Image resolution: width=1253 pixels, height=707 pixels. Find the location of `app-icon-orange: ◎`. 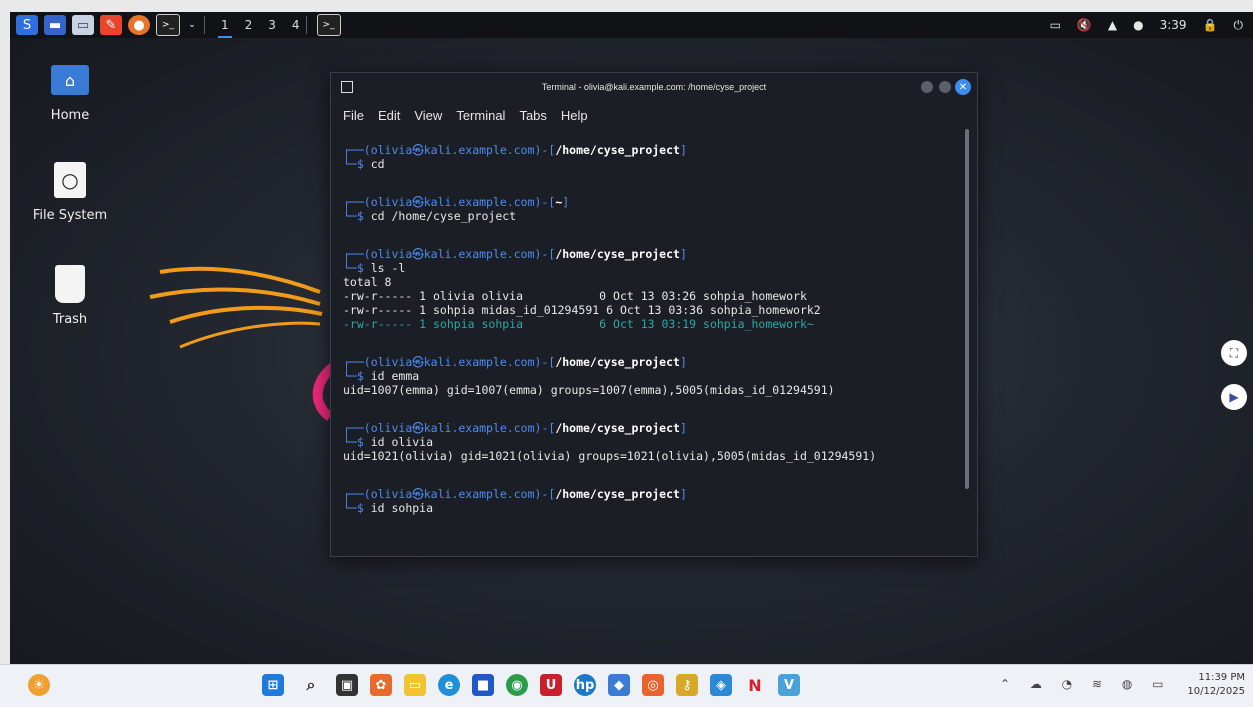

app-icon-orange: ◎ is located at coordinates (653, 685).